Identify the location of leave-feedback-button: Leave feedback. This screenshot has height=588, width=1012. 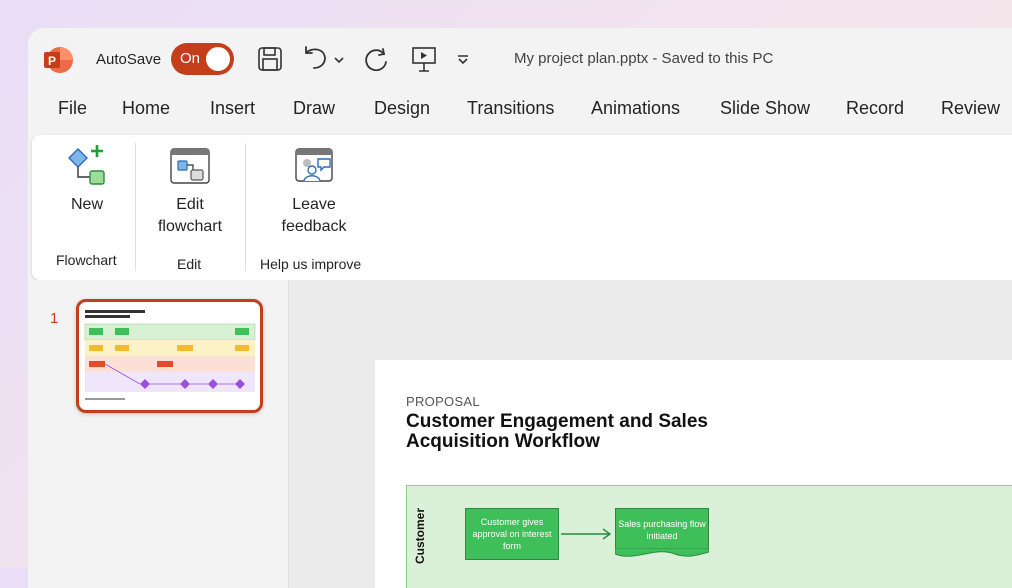
(314, 190).